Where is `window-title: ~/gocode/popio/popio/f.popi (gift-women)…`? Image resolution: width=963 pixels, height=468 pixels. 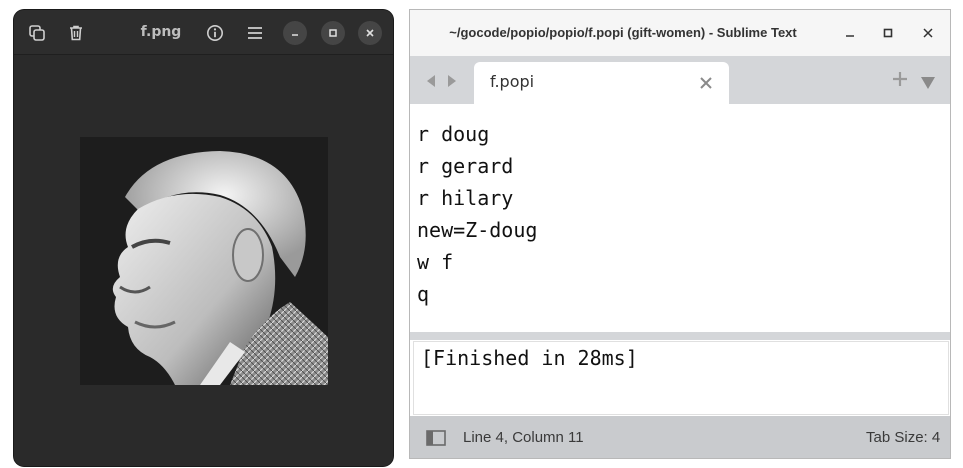
window-title: ~/gocode/popio/popio/f.popi (gift-women)… is located at coordinates (623, 32).